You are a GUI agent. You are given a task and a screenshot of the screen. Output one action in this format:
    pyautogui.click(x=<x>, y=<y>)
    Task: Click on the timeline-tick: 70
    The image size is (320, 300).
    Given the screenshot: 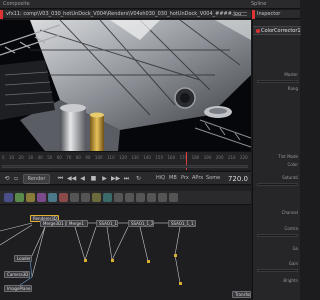 What is the action you would take?
    pyautogui.click(x=69, y=157)
    